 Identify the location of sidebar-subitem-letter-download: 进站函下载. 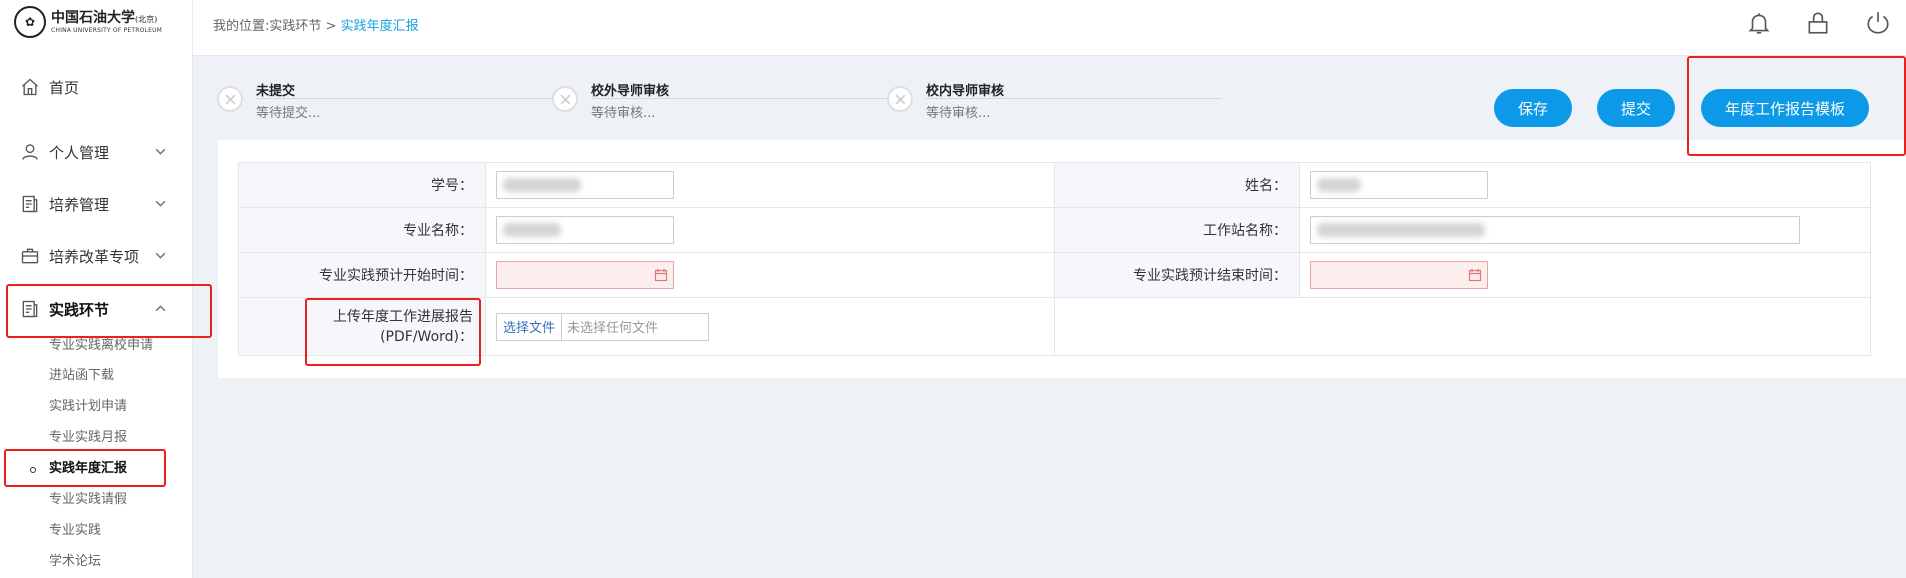
(81, 376).